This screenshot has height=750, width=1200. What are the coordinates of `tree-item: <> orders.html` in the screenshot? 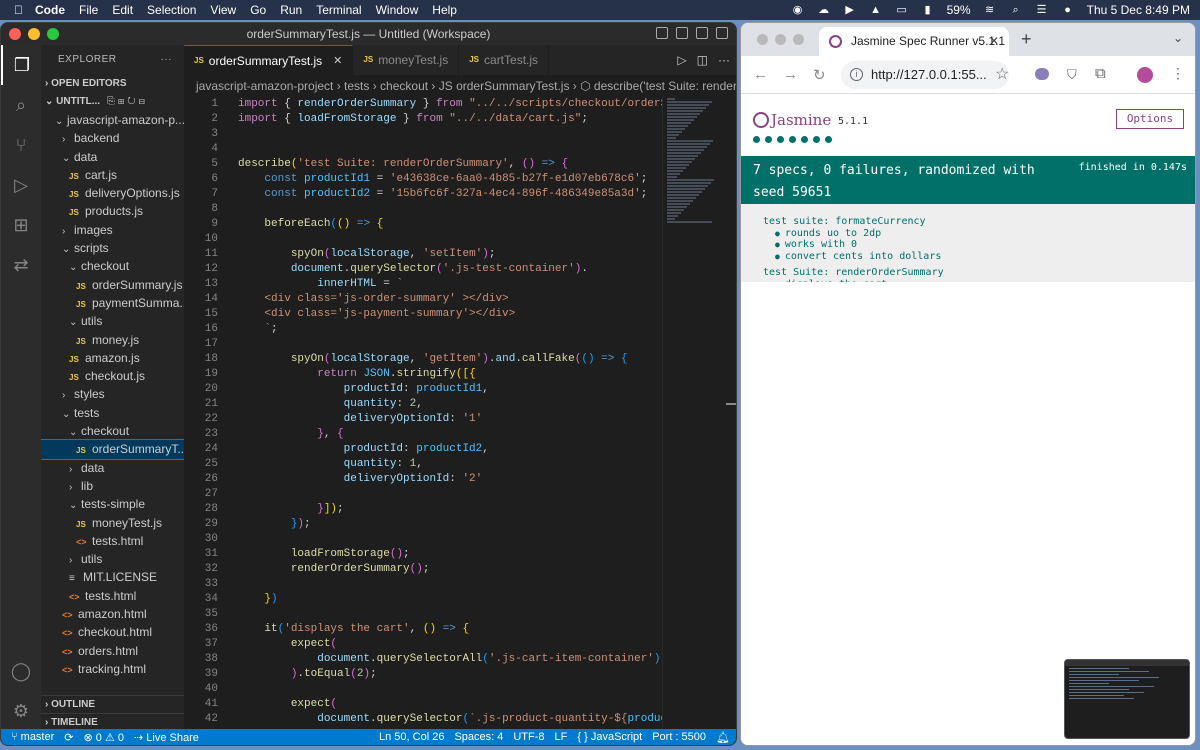 It's located at (112, 651).